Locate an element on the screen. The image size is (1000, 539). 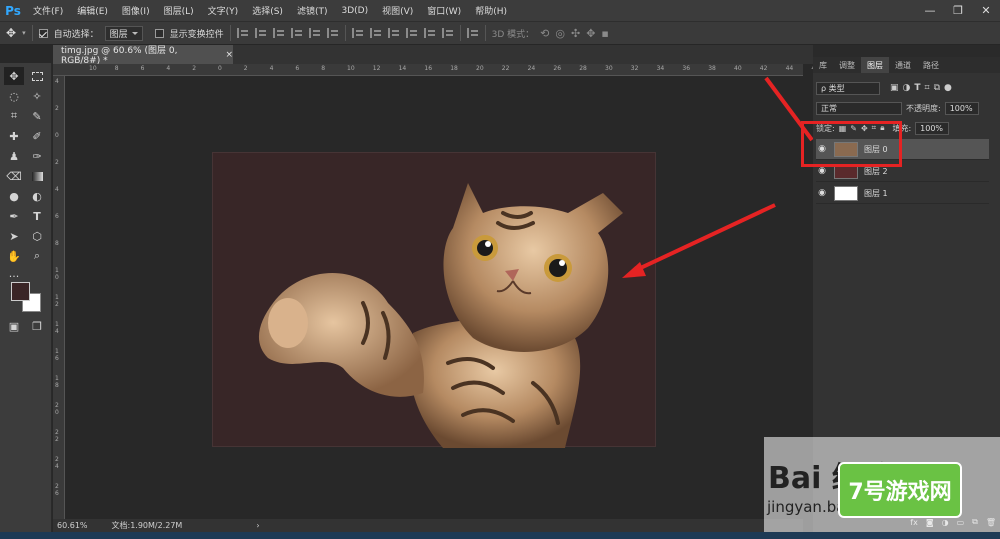
brush-tool-icon: ✐ is located at coordinates (37, 136).